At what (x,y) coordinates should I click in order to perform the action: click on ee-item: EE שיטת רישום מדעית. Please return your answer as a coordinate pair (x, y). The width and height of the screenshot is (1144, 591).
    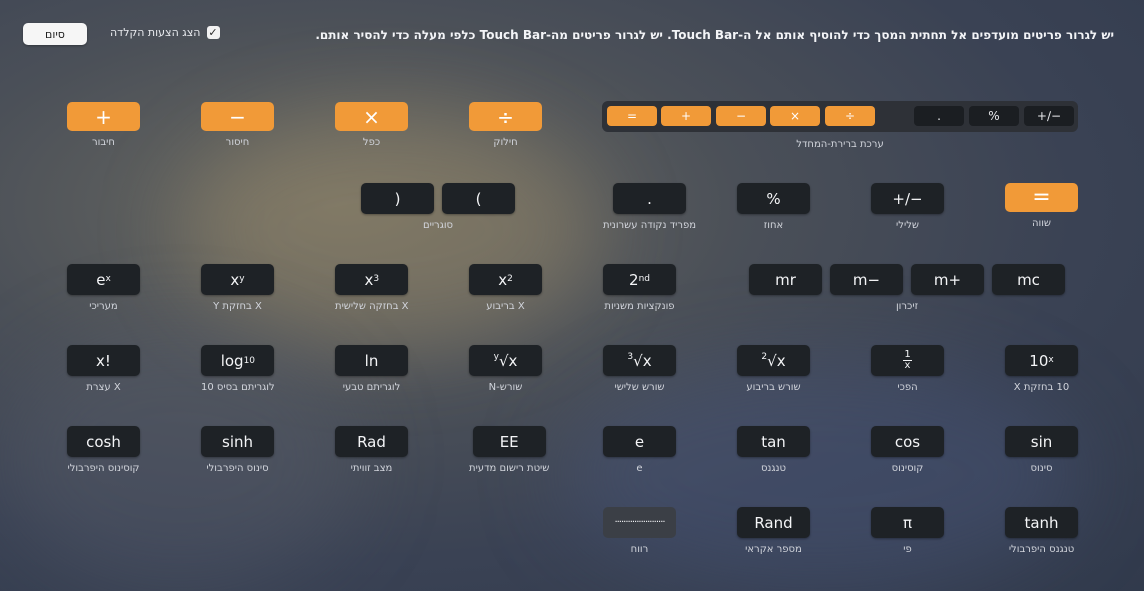
    Looking at the image, I should click on (509, 450).